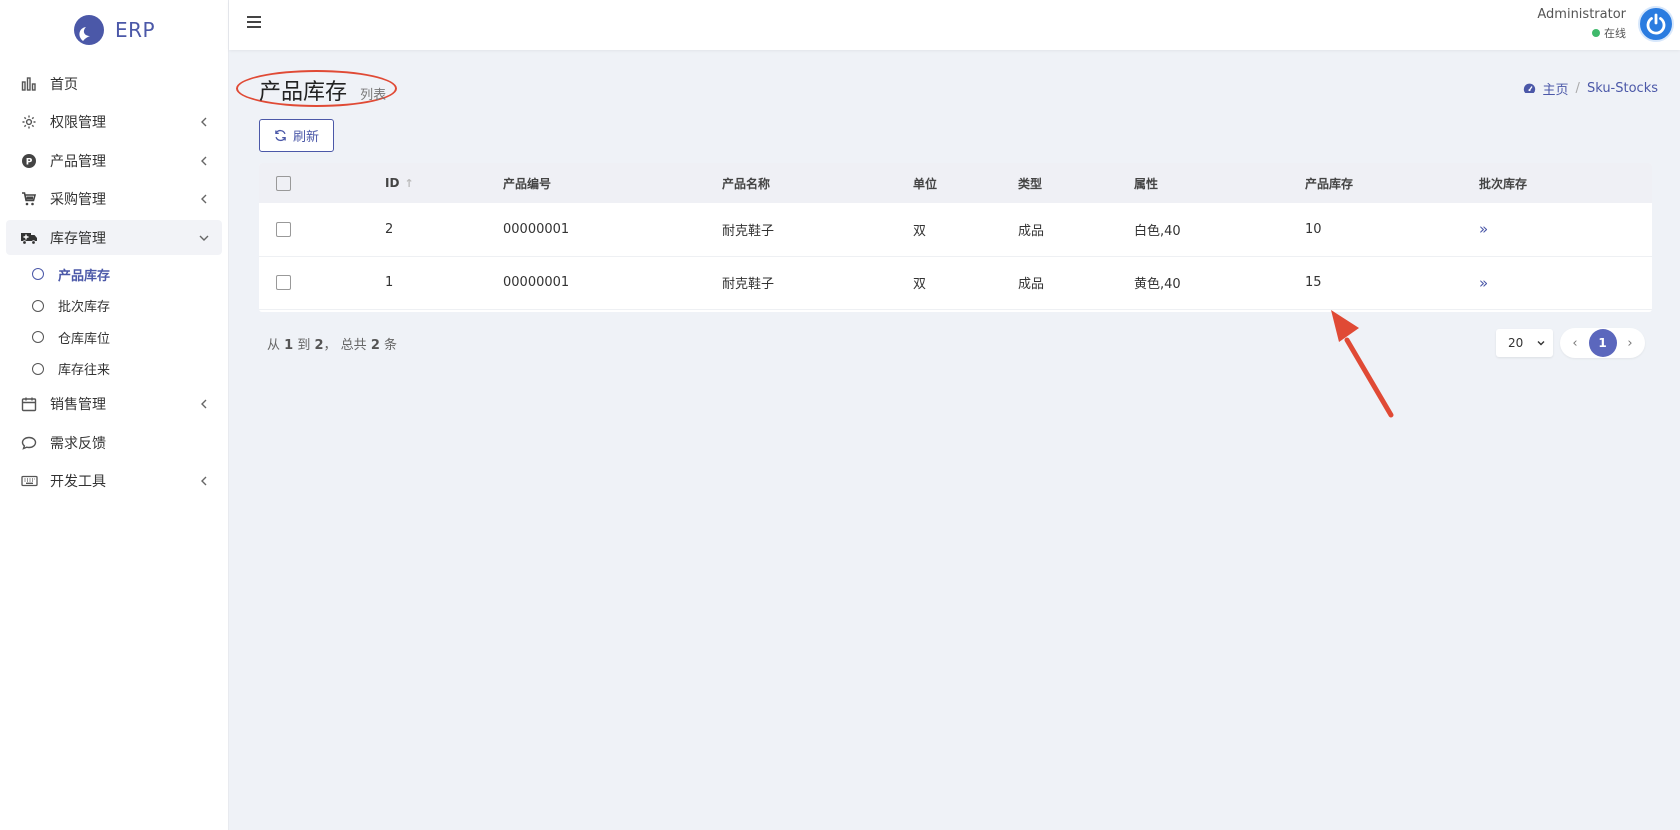  What do you see at coordinates (29, 443) in the screenshot?
I see `chat-bubble-icon` at bounding box center [29, 443].